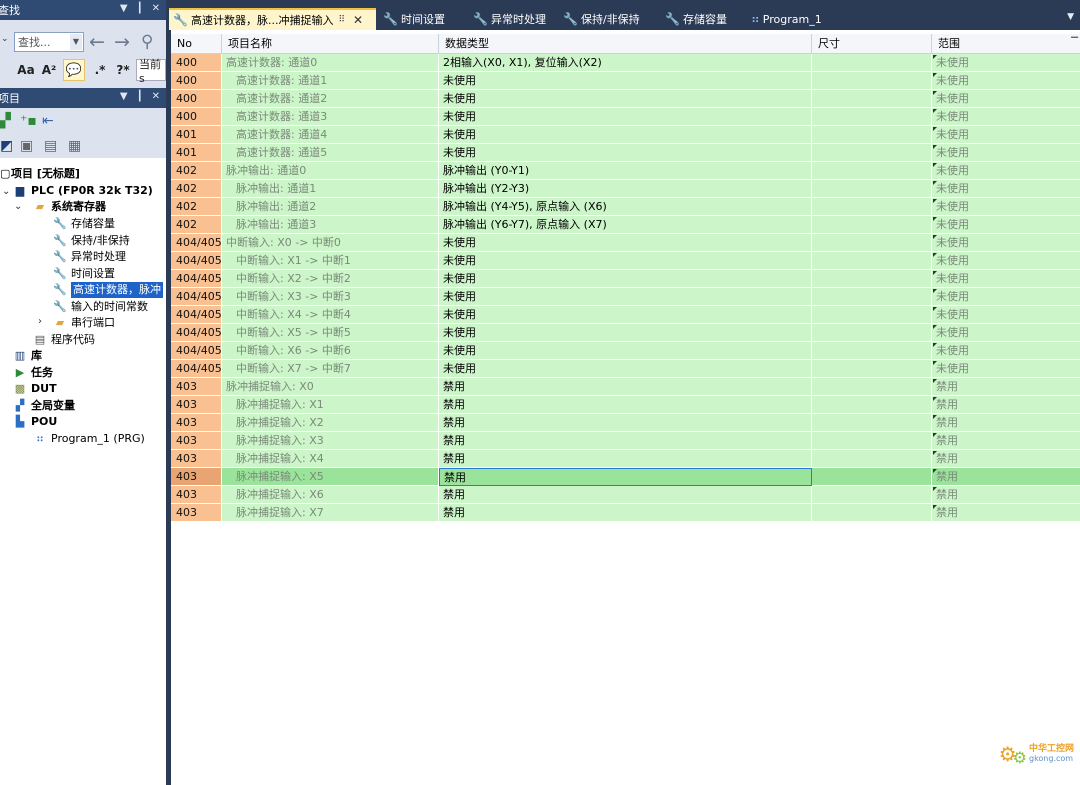 The width and height of the screenshot is (1080, 785). I want to click on cell-name: 高速计数器: 通道0, so click(330, 63).